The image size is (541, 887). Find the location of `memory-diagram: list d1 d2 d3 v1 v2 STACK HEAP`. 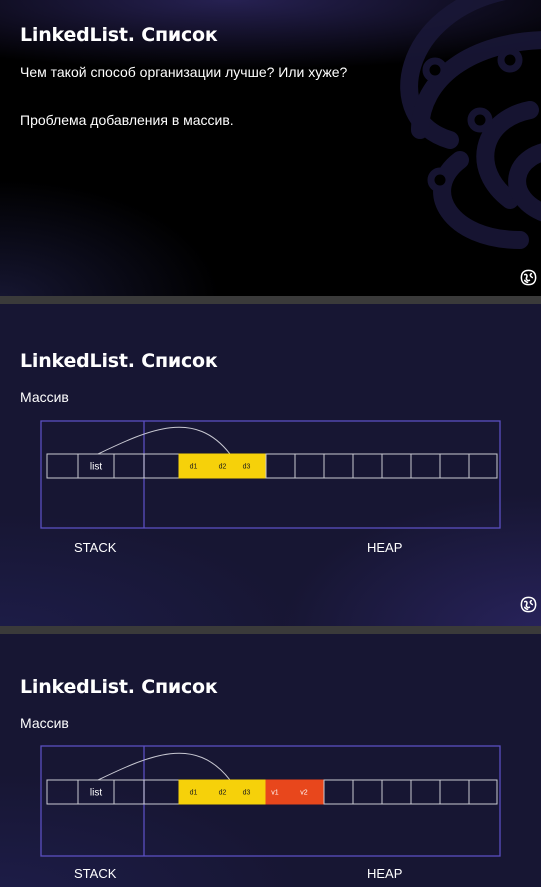

memory-diagram: list d1 d2 d3 v1 v2 STACK HEAP is located at coordinates (270, 813).